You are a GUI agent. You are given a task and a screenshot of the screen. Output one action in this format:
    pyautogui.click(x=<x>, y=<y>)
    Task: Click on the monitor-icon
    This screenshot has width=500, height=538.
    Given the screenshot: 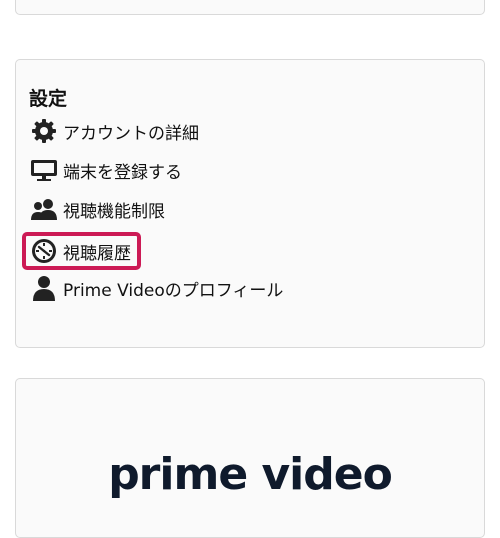 What is the action you would take?
    pyautogui.click(x=44, y=170)
    